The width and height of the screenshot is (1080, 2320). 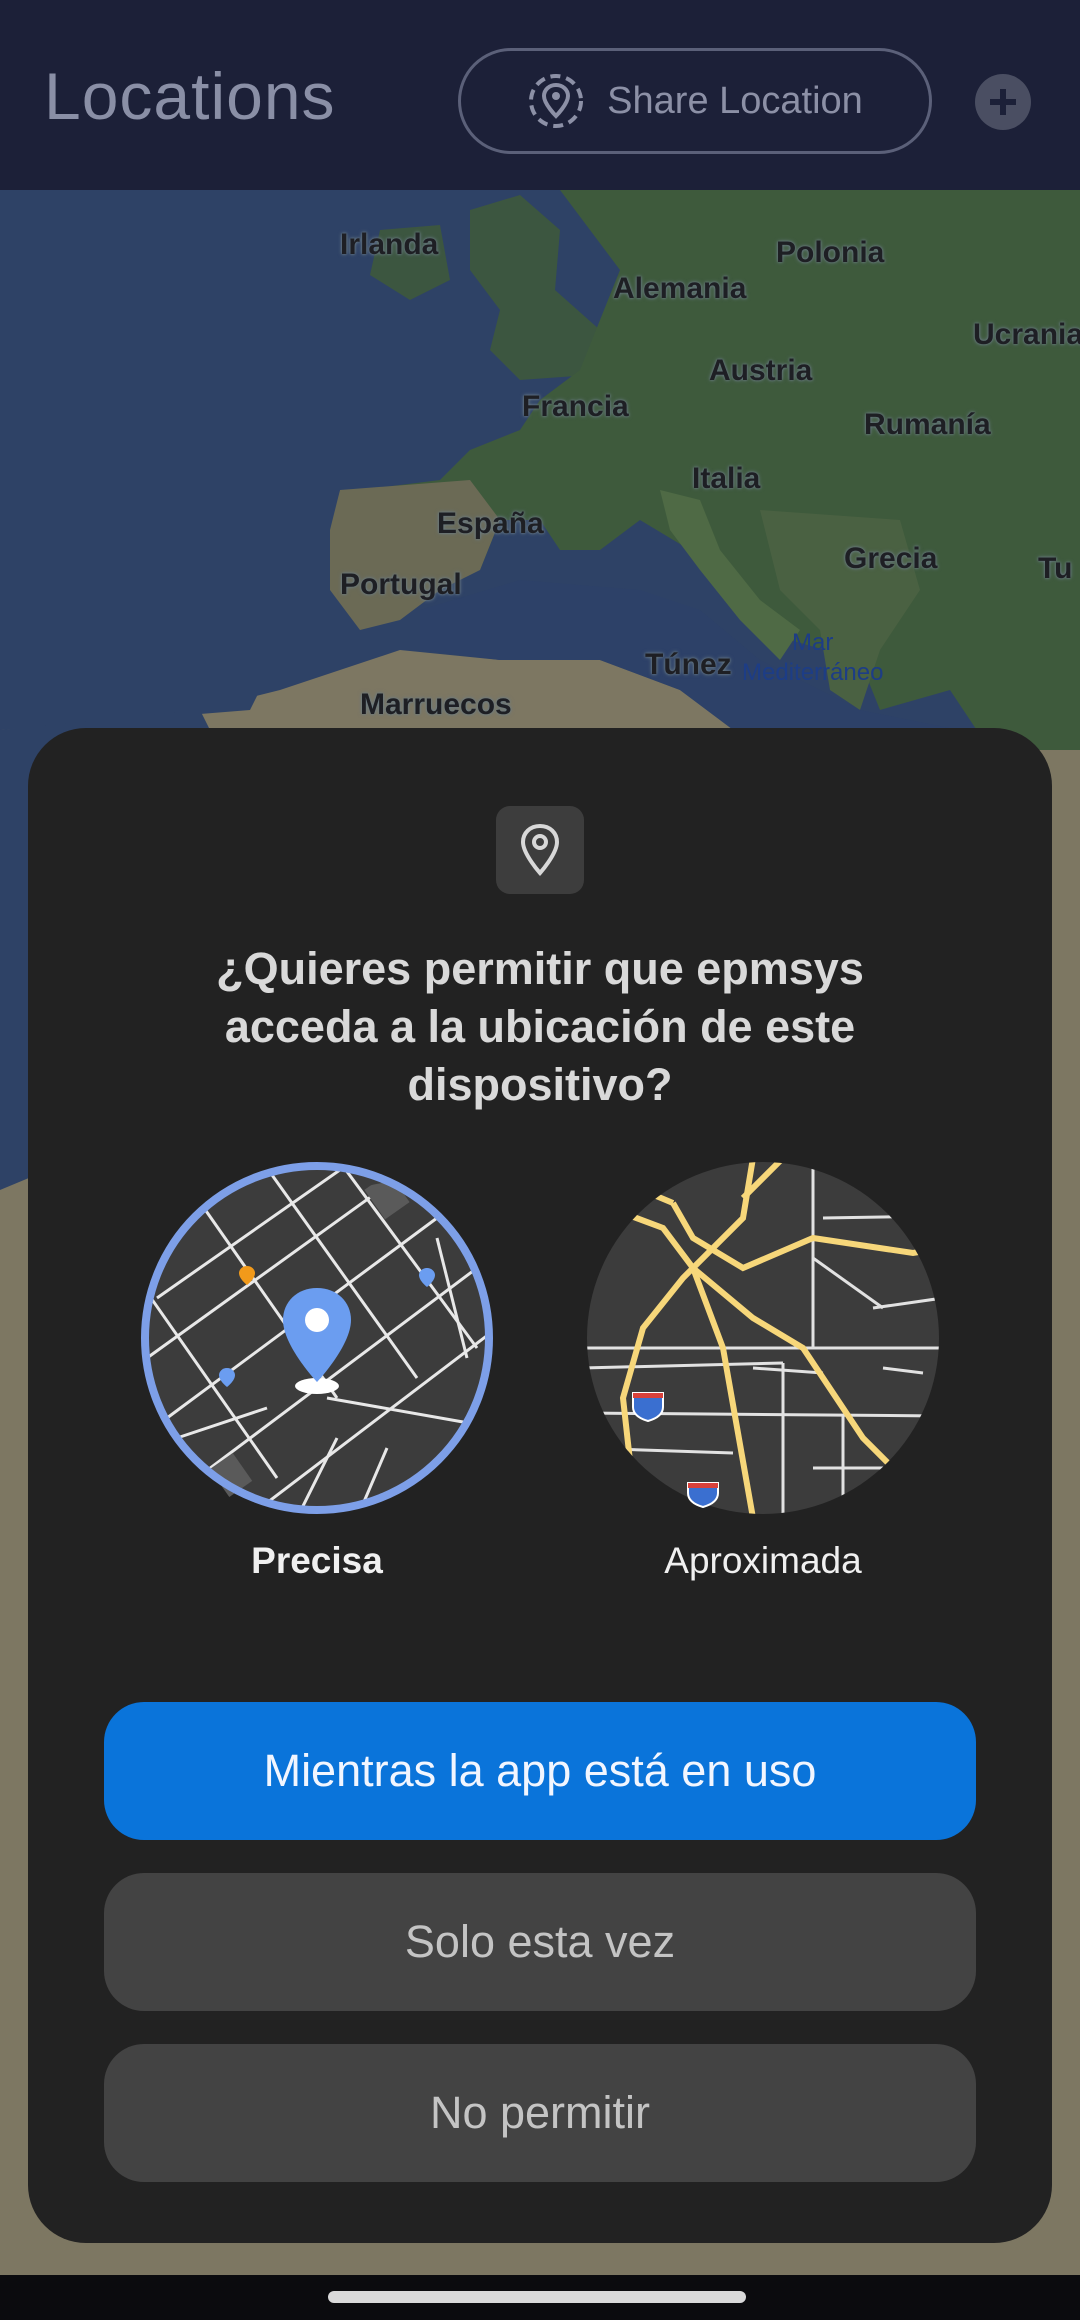 What do you see at coordinates (1055, 568) in the screenshot?
I see `map-label-turquia: Tu` at bounding box center [1055, 568].